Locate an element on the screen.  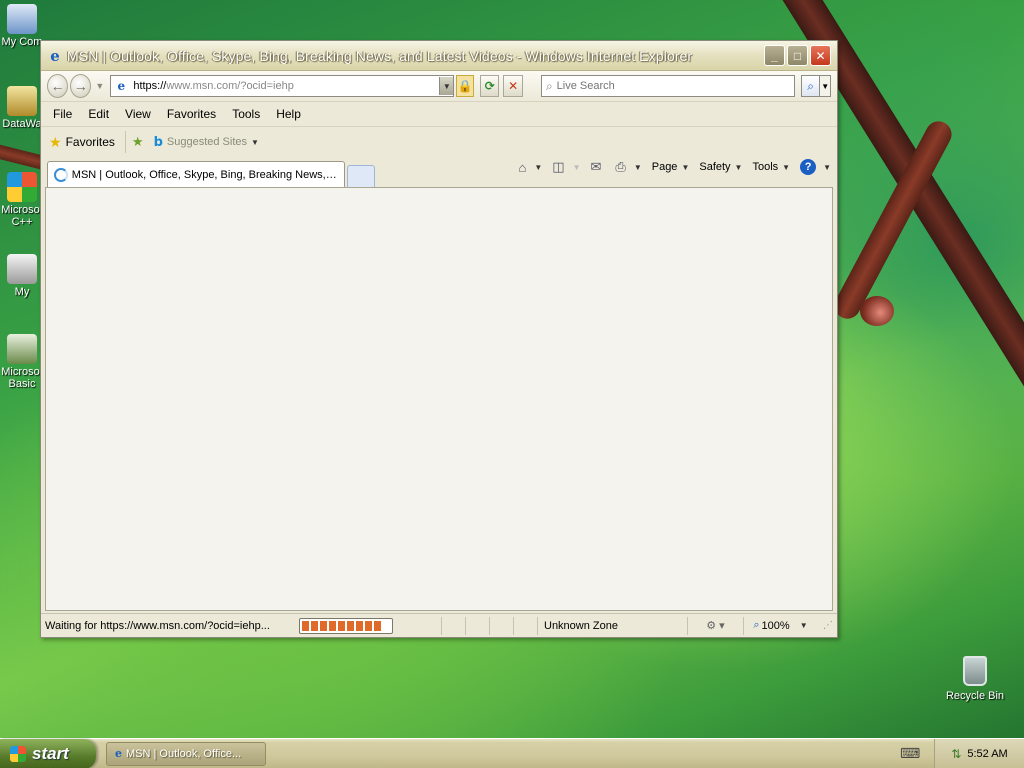
page-menu-button: Page ▼ is located at coordinates (671, 167).